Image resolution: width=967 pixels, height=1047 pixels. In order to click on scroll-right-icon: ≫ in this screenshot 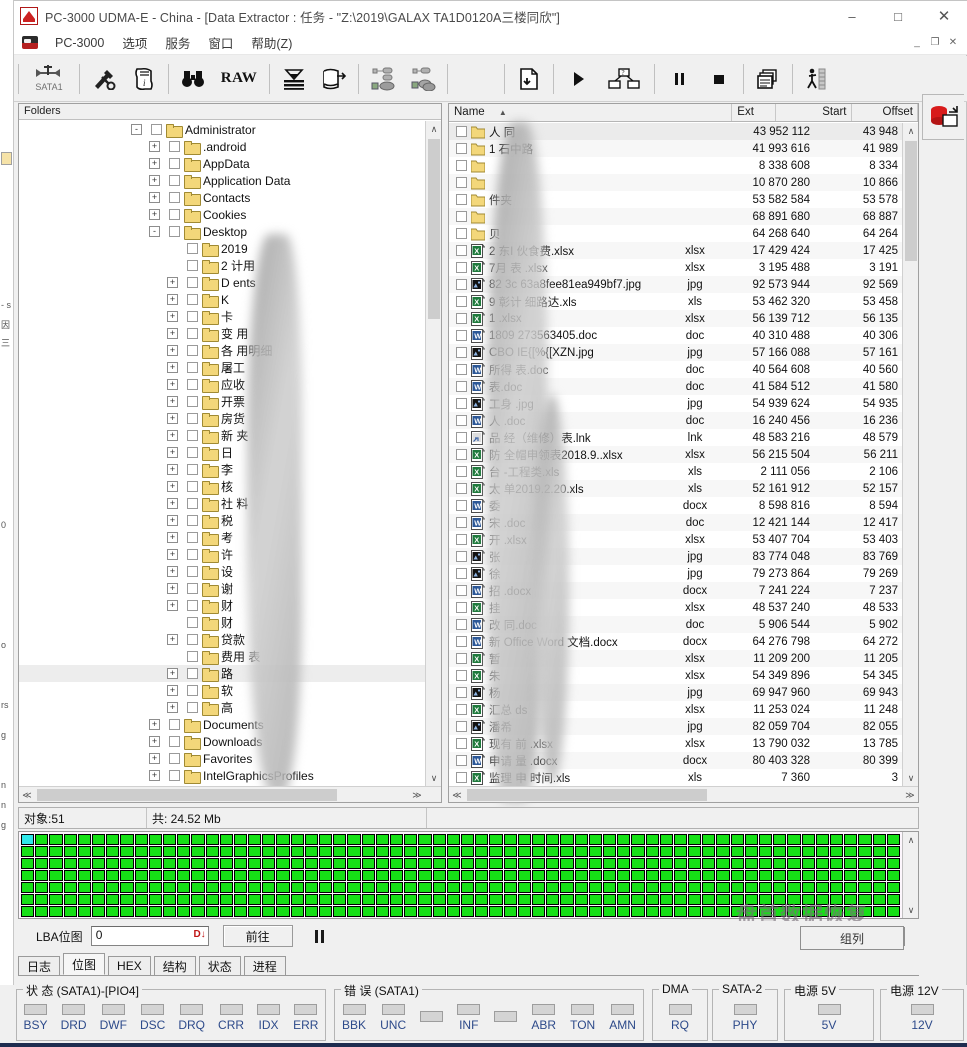, I will do `click(910, 795)`.